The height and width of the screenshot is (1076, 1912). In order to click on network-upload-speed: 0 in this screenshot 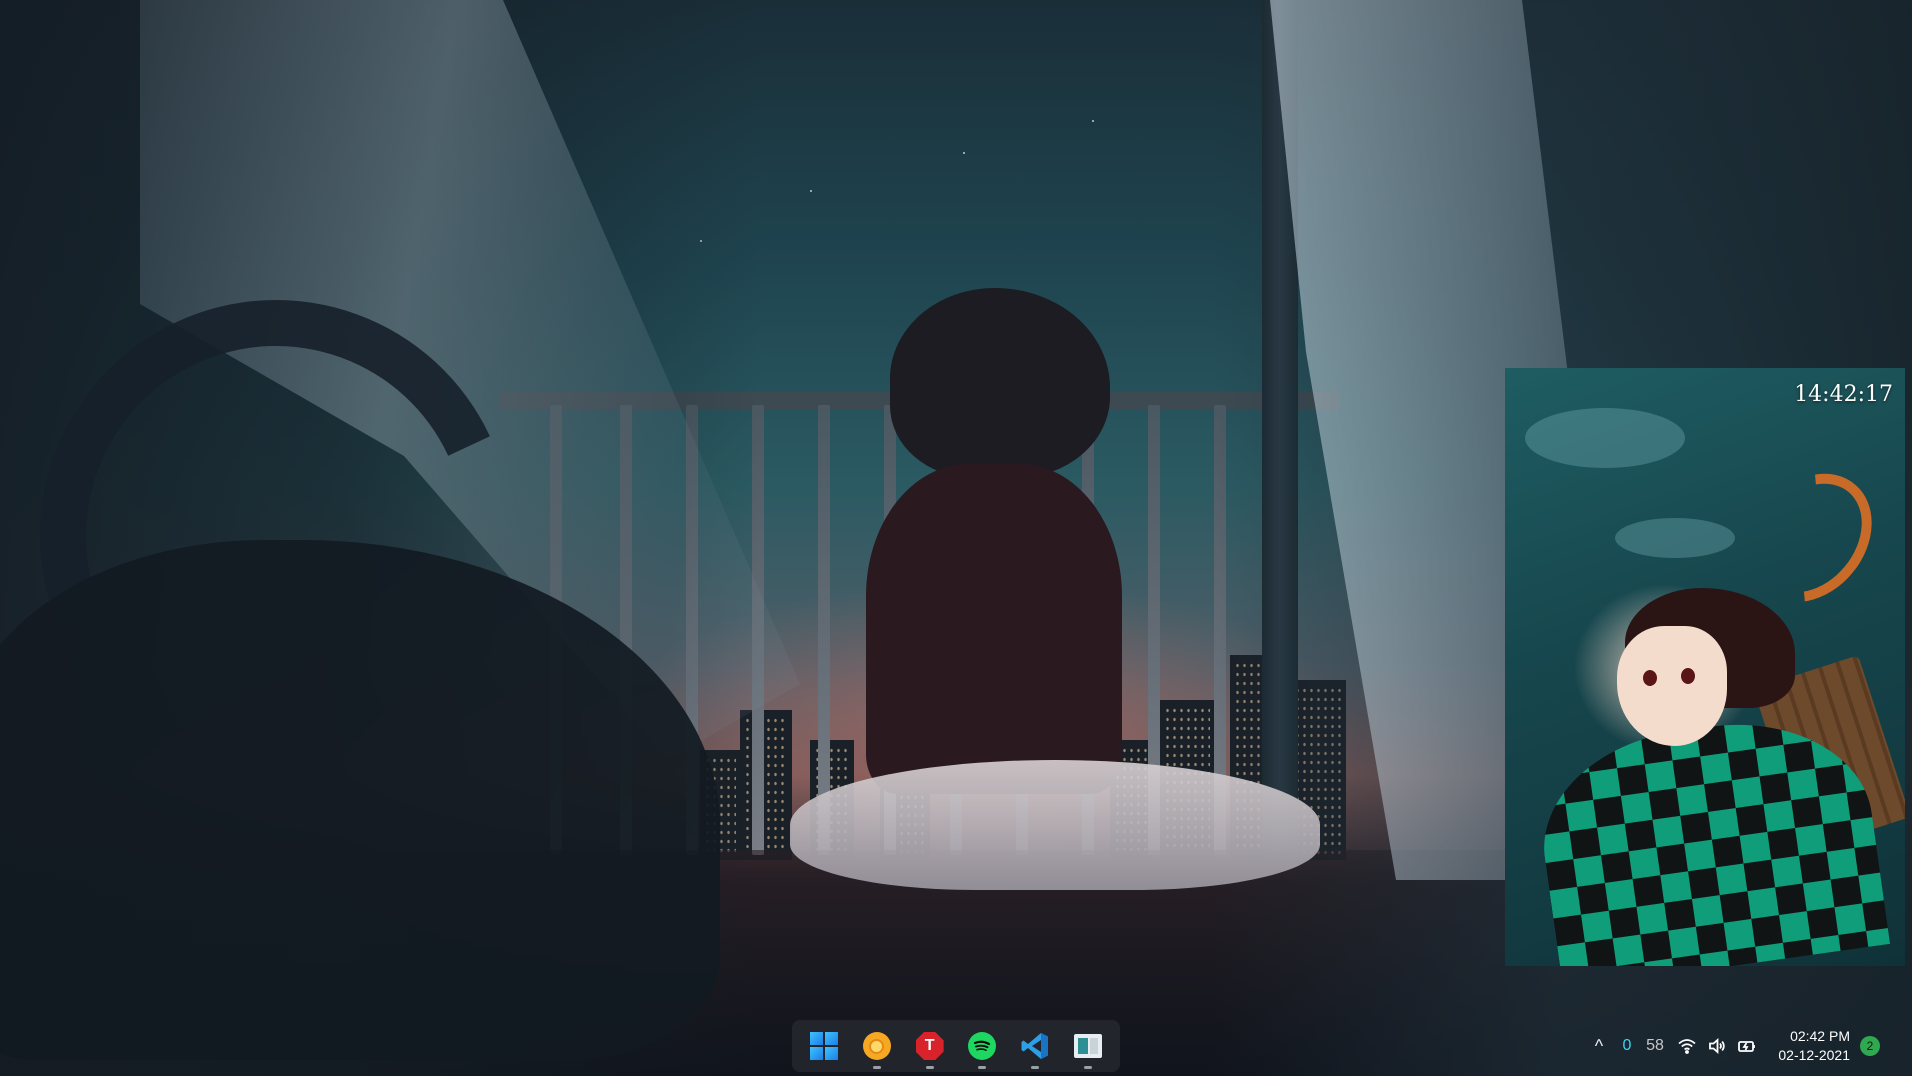, I will do `click(1627, 1046)`.